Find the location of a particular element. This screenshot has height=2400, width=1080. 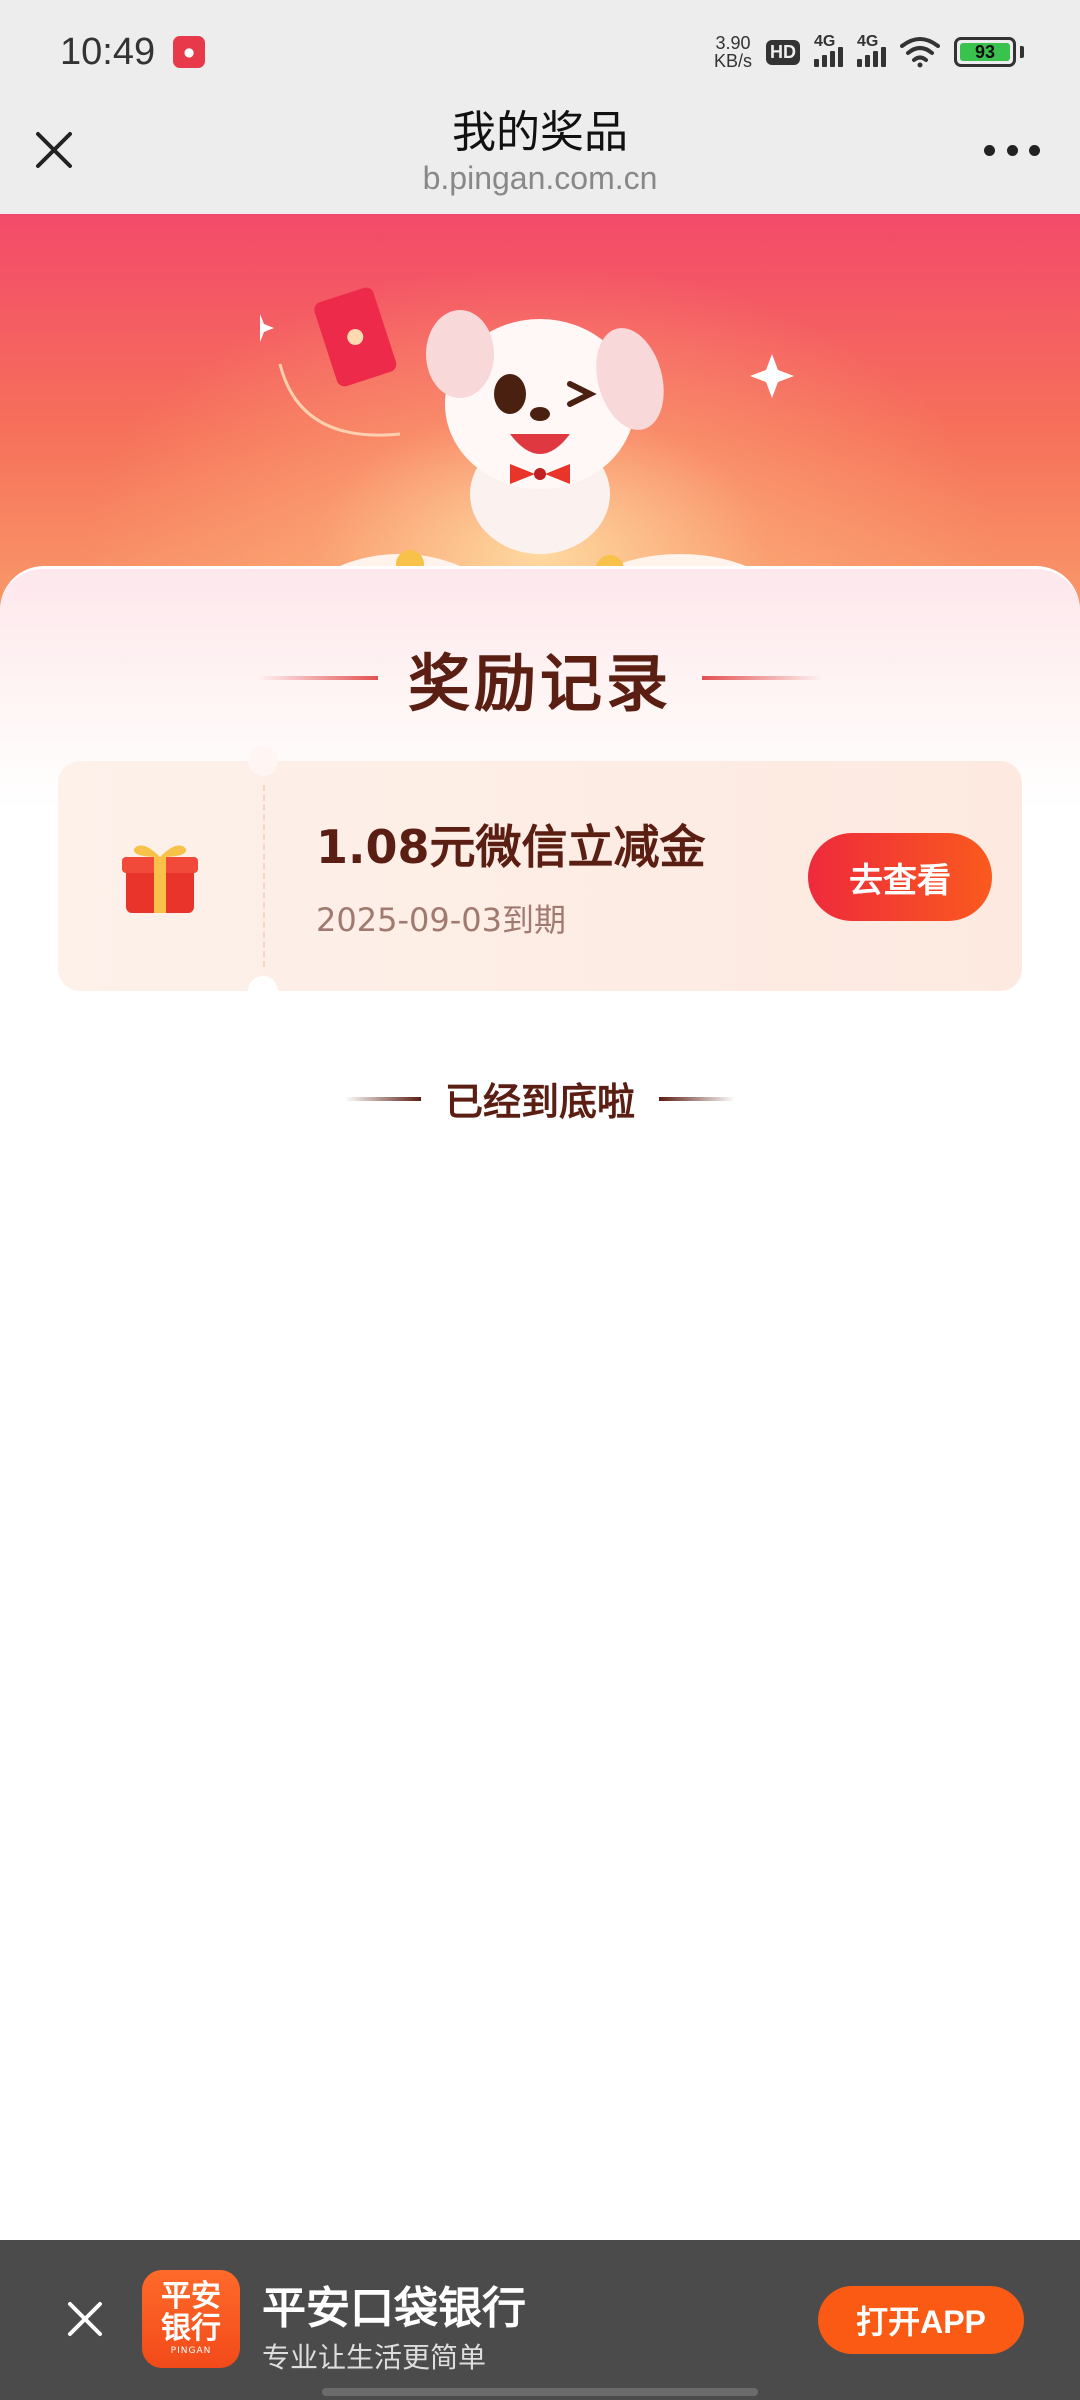

mascot-illustration is located at coordinates (527, 450).